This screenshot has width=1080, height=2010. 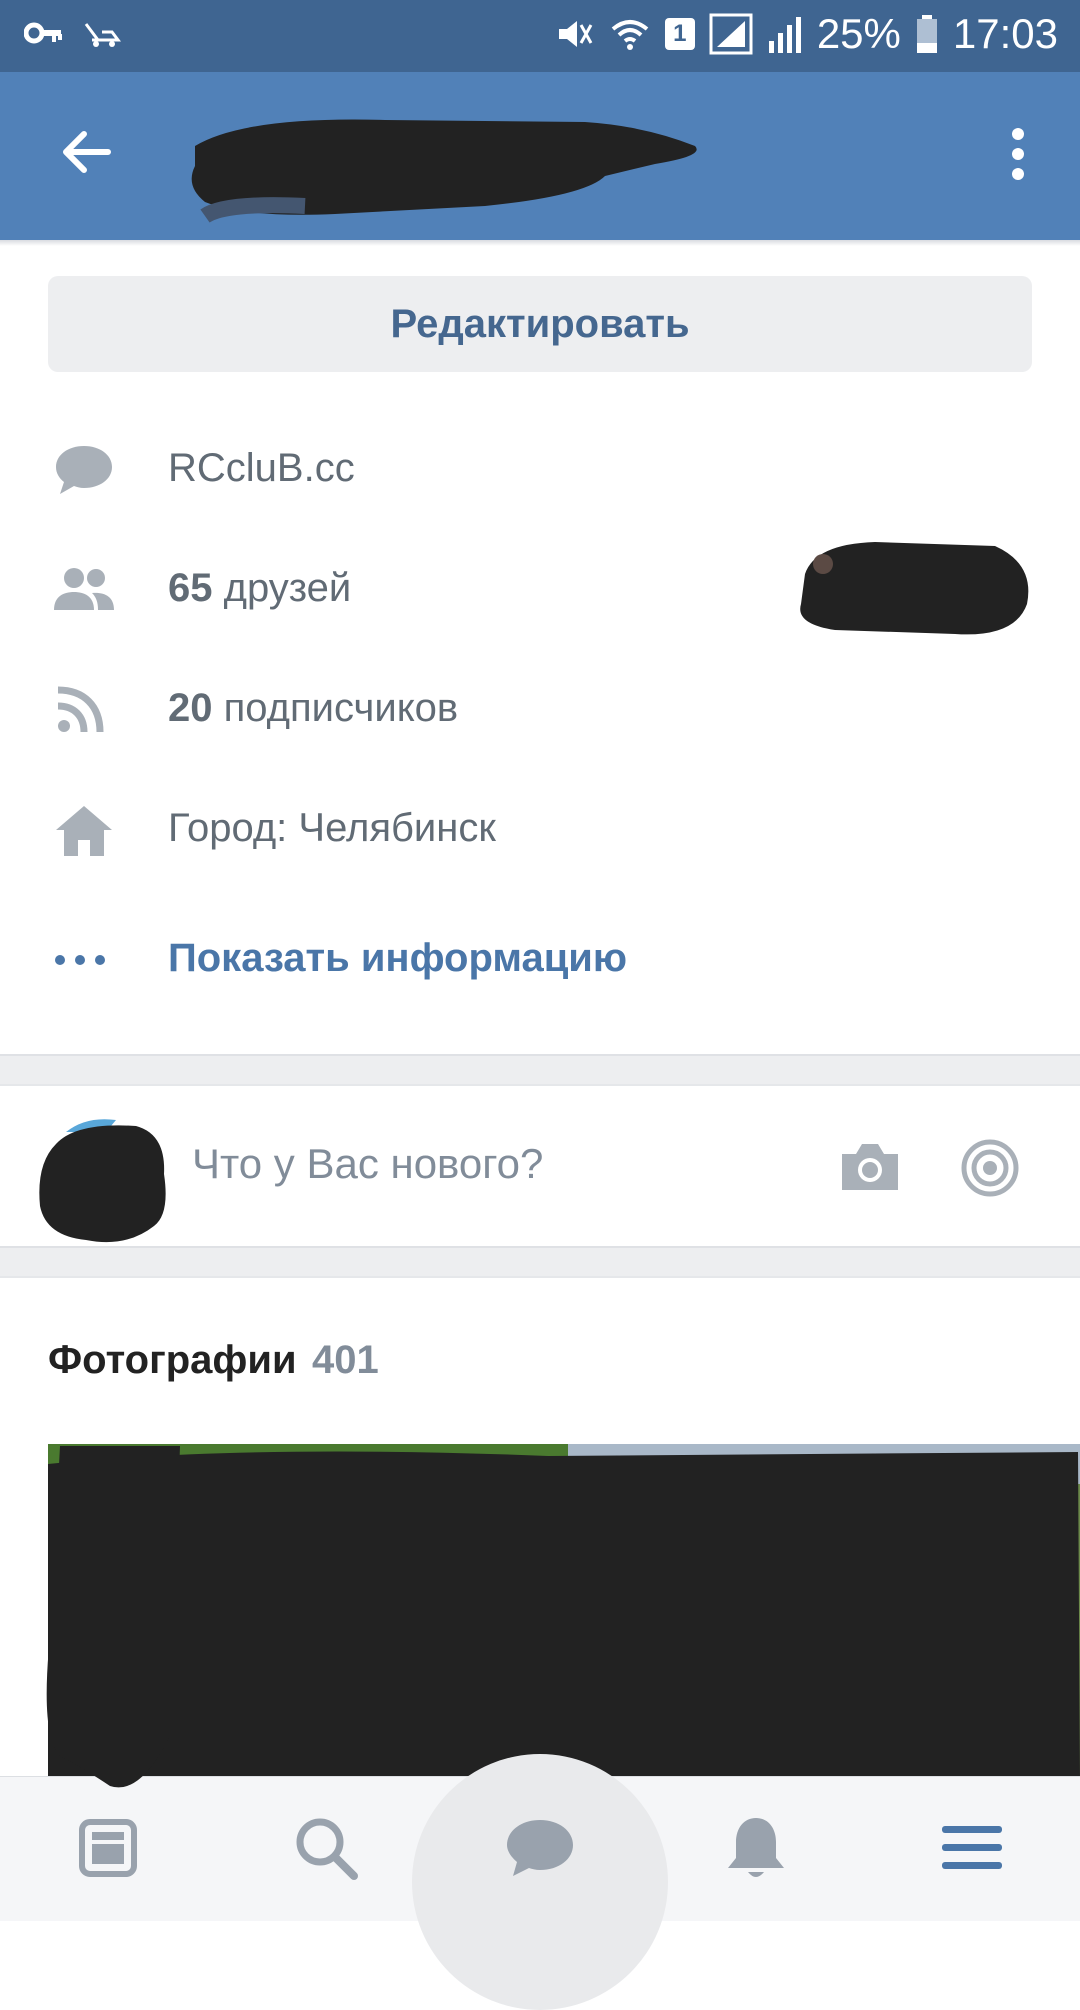 What do you see at coordinates (990, 1168) in the screenshot?
I see `story-camera-icon` at bounding box center [990, 1168].